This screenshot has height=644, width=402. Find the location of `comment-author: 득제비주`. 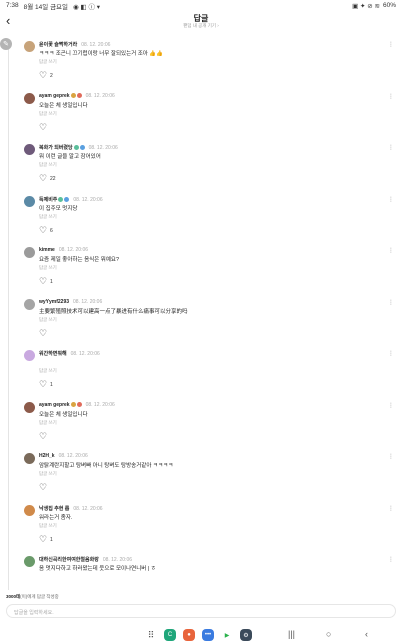

comment-author: 득제비주 is located at coordinates (48, 200).